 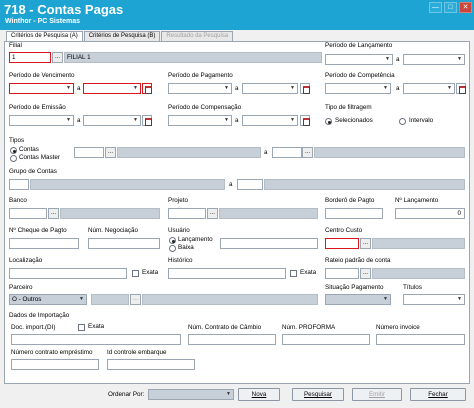 I want to click on nova-button: Nova, so click(x=259, y=394).